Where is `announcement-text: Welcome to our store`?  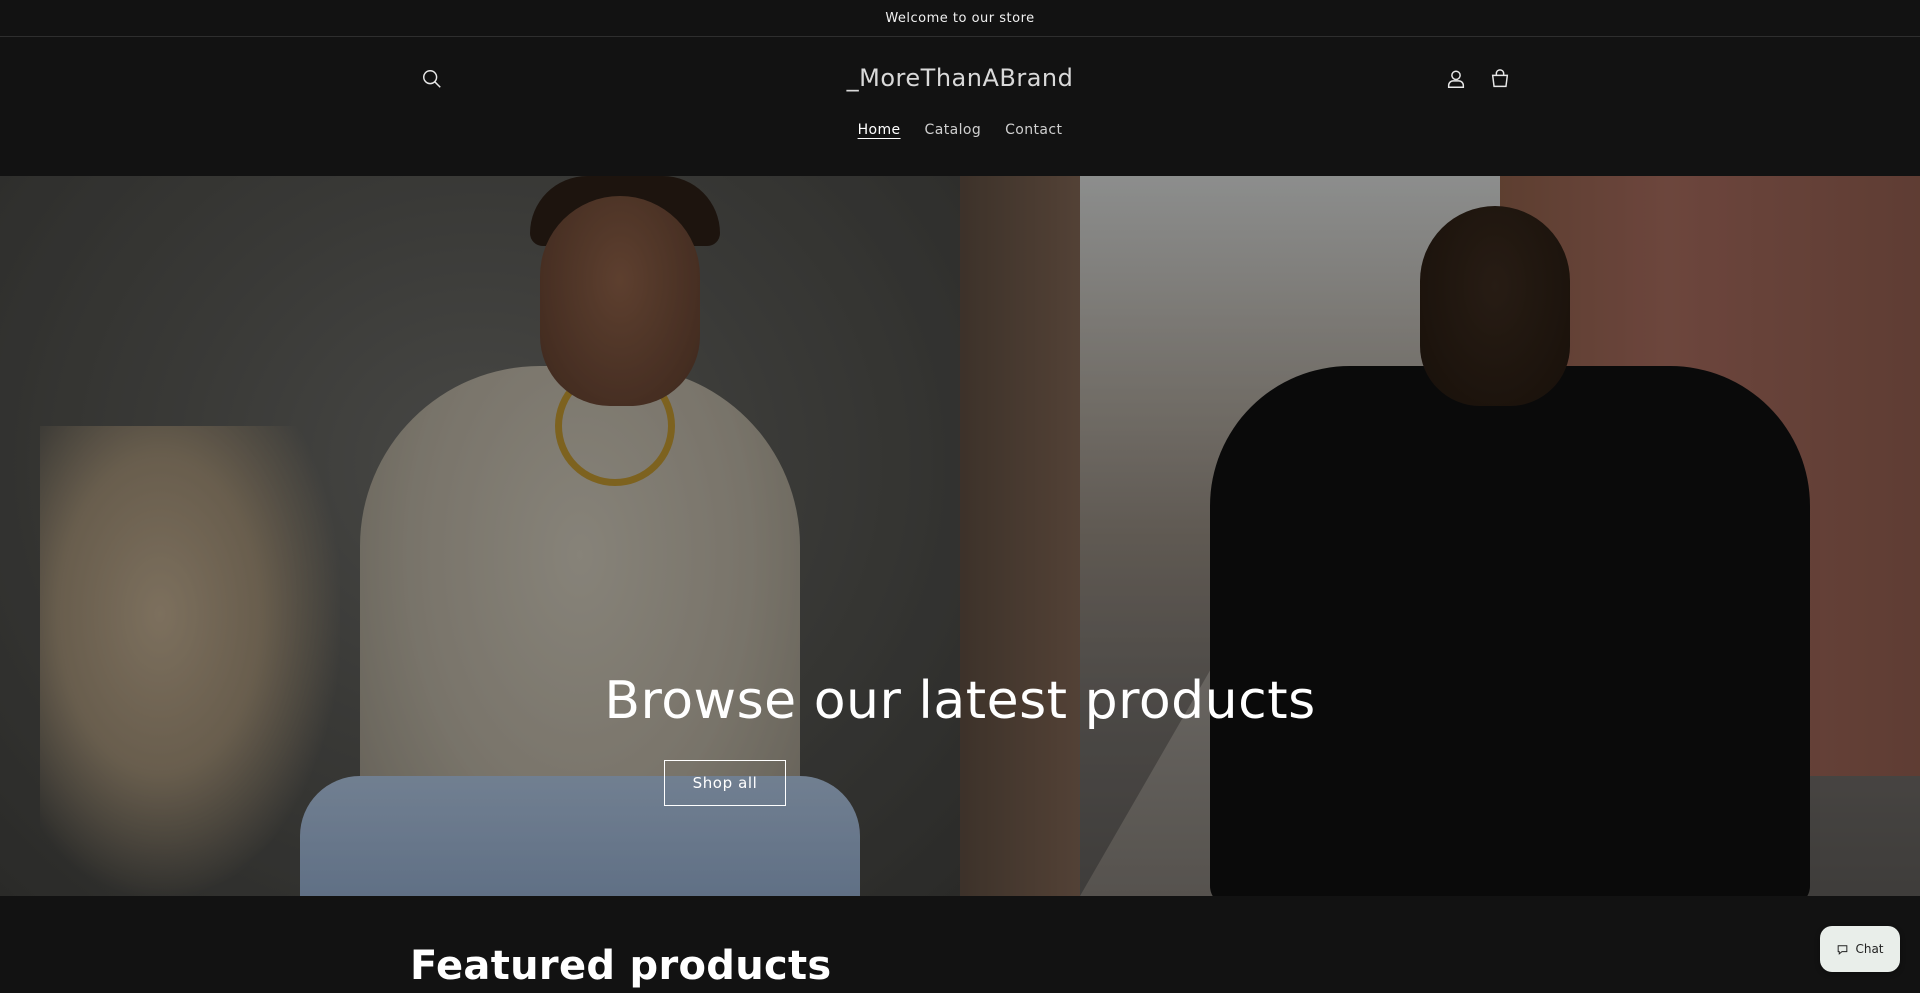
announcement-text: Welcome to our store is located at coordinates (960, 18).